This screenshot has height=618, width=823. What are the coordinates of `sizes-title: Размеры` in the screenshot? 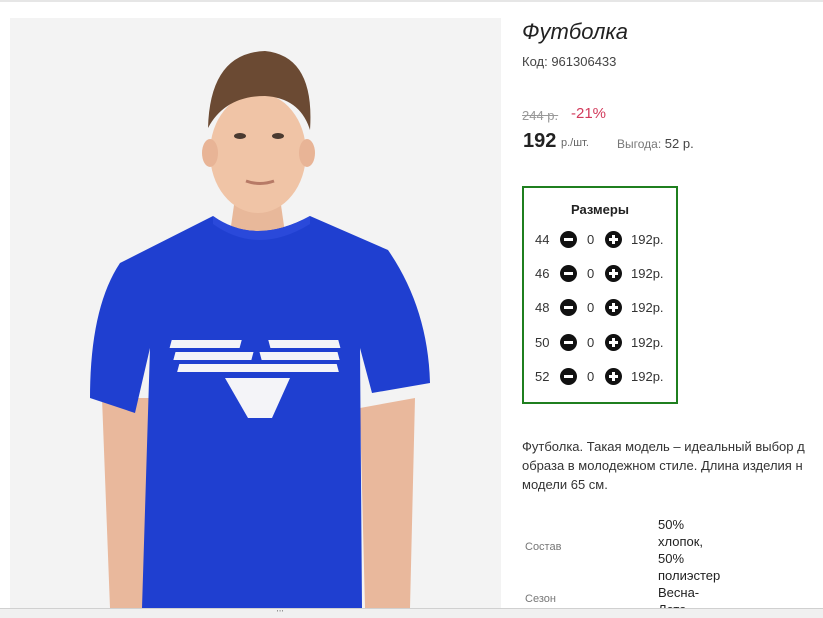 It's located at (600, 209).